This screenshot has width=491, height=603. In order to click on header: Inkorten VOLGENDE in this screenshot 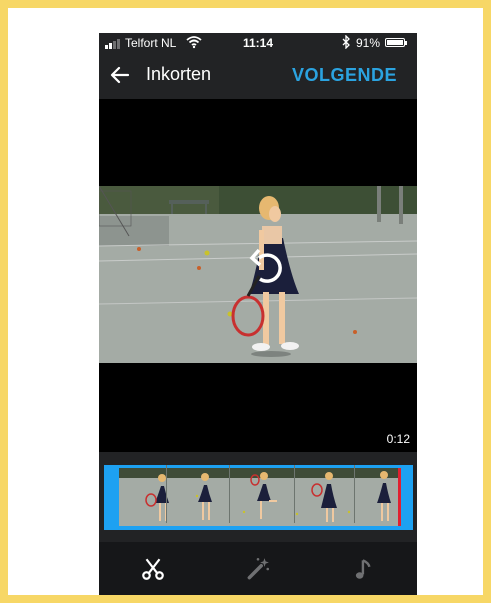, I will do `click(258, 76)`.